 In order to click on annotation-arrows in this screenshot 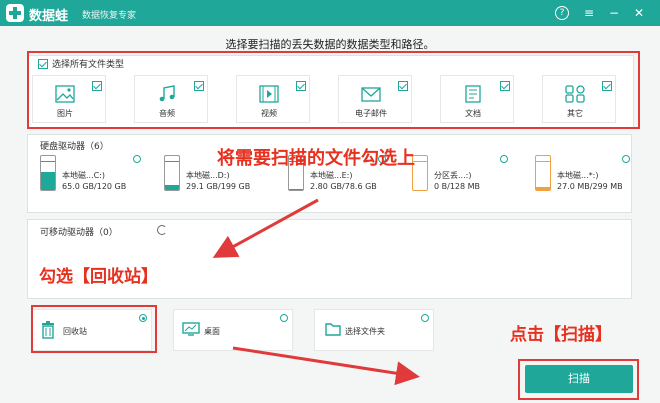, I will do `click(316, 292)`.